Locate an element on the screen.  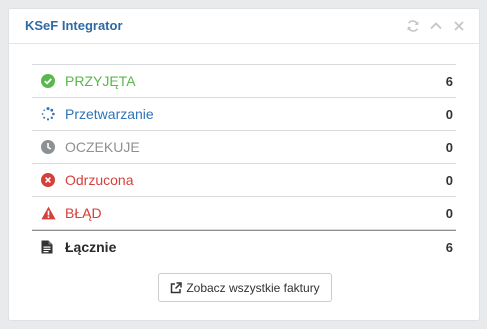
total-label: Łącznie is located at coordinates (91, 247).